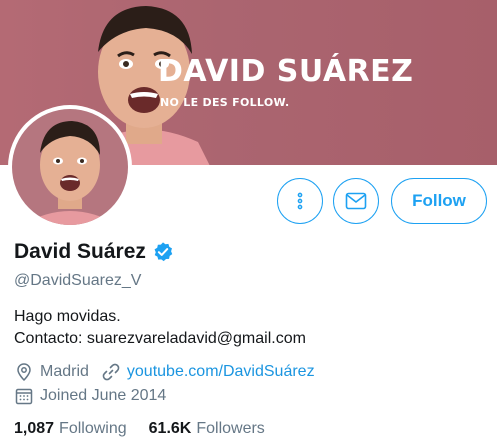 This screenshot has width=497, height=445. What do you see at coordinates (111, 372) in the screenshot?
I see `link-icon` at bounding box center [111, 372].